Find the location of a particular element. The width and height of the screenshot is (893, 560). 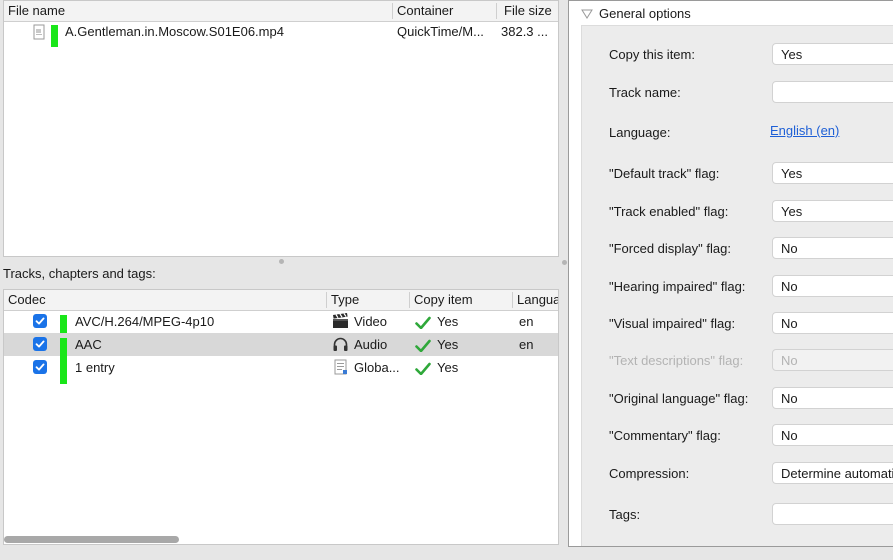

column-codec: Codec is located at coordinates (165, 300).